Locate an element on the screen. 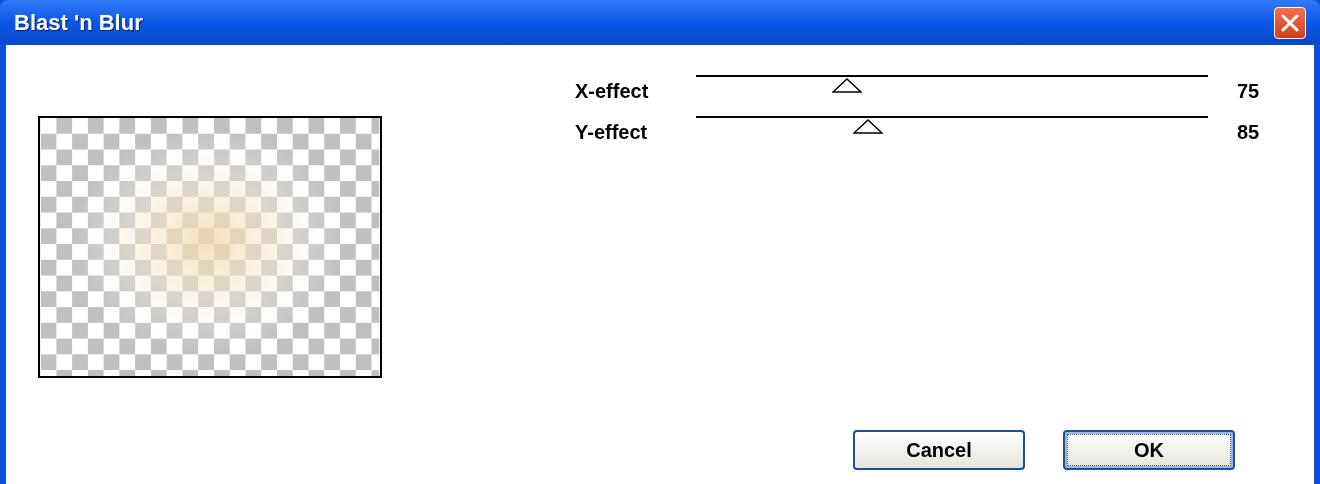 This screenshot has height=484, width=1320. close-icon is located at coordinates (1290, 22).